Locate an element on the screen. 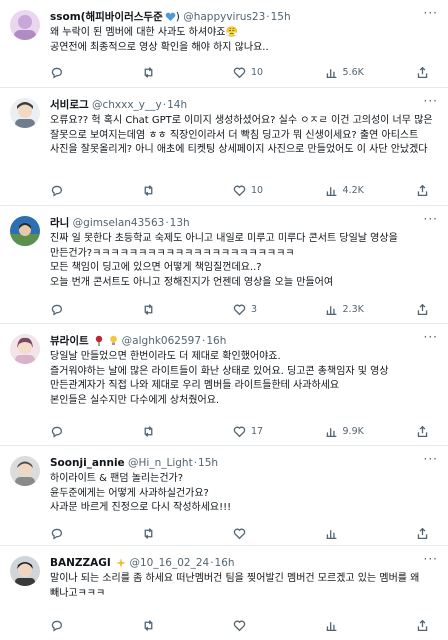  timestamp: 13h is located at coordinates (180, 223).